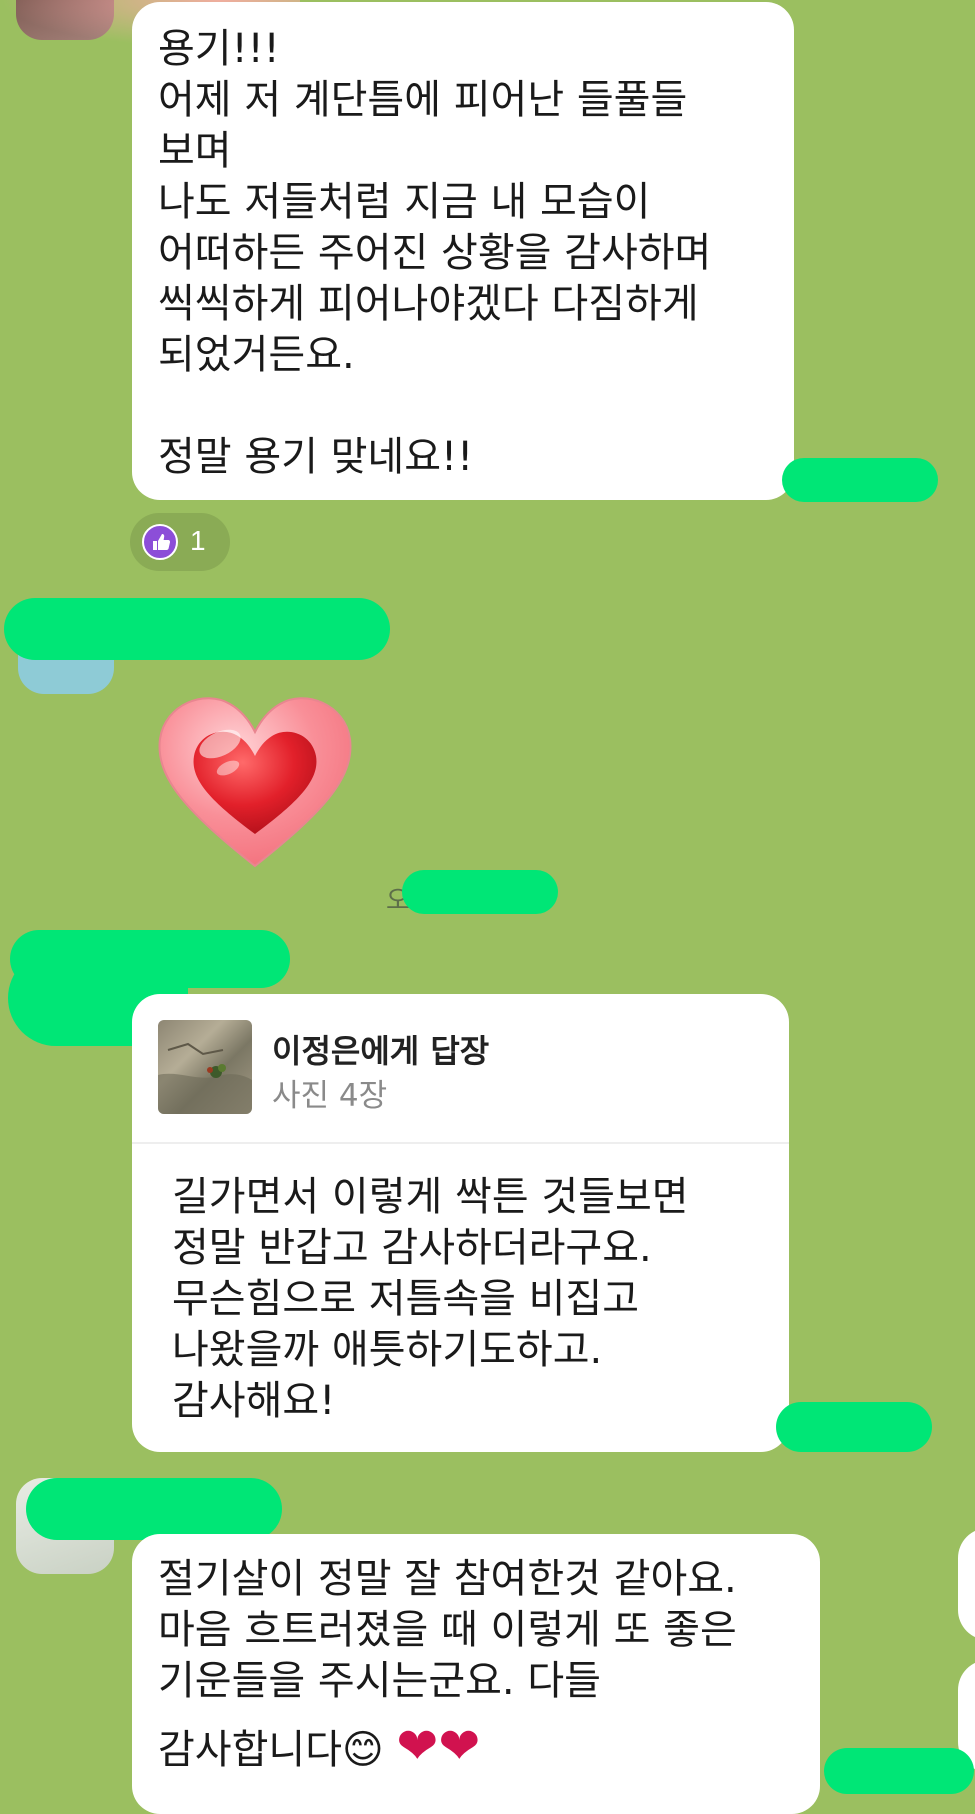 The height and width of the screenshot is (1814, 975). Describe the element at coordinates (387, 1350) in the screenshot. I see `message-line: 나왔을까 애틋하기도하고.` at that location.